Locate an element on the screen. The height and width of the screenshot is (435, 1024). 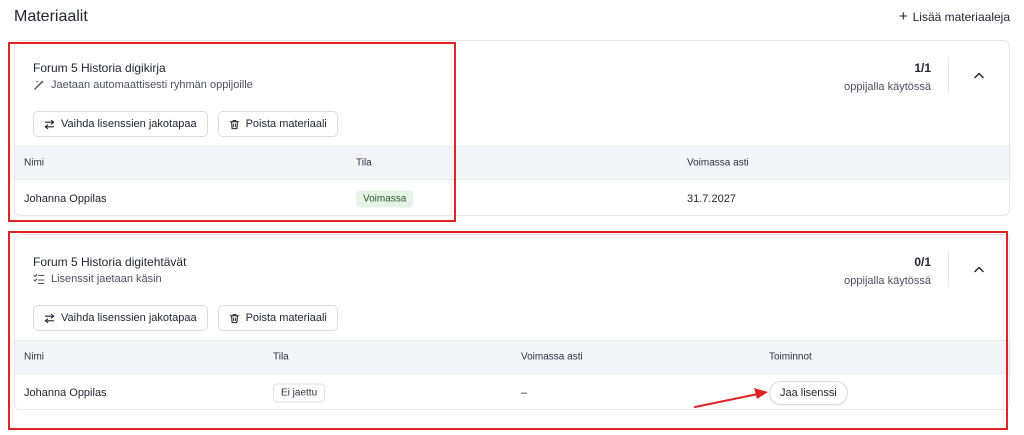
page-title: Materiaalit is located at coordinates (51, 16).